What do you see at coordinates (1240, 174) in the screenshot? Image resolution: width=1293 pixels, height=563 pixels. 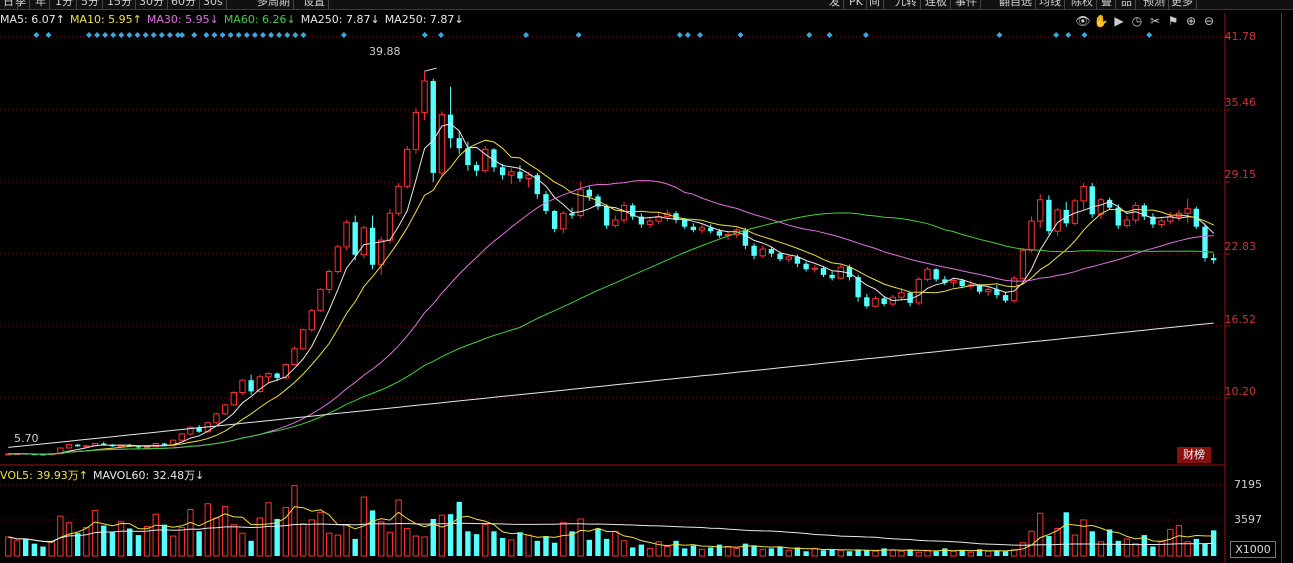 I see `price-tick-label: 29.15` at bounding box center [1240, 174].